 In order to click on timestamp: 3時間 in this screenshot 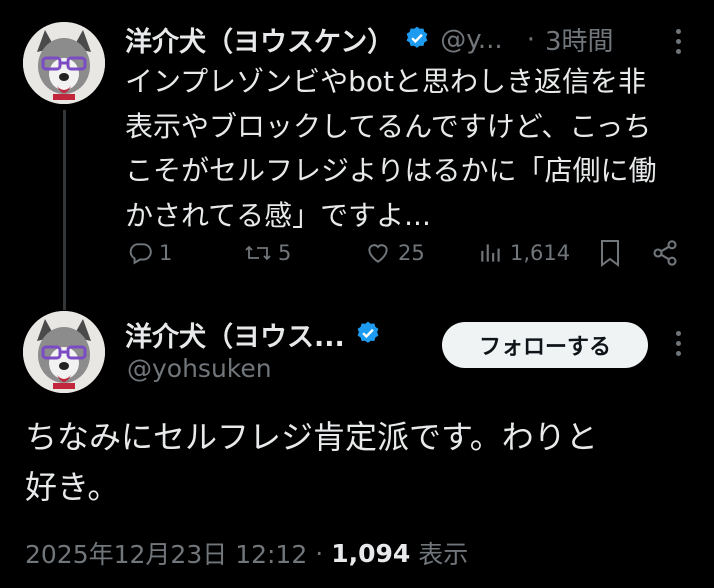, I will do `click(579, 39)`.